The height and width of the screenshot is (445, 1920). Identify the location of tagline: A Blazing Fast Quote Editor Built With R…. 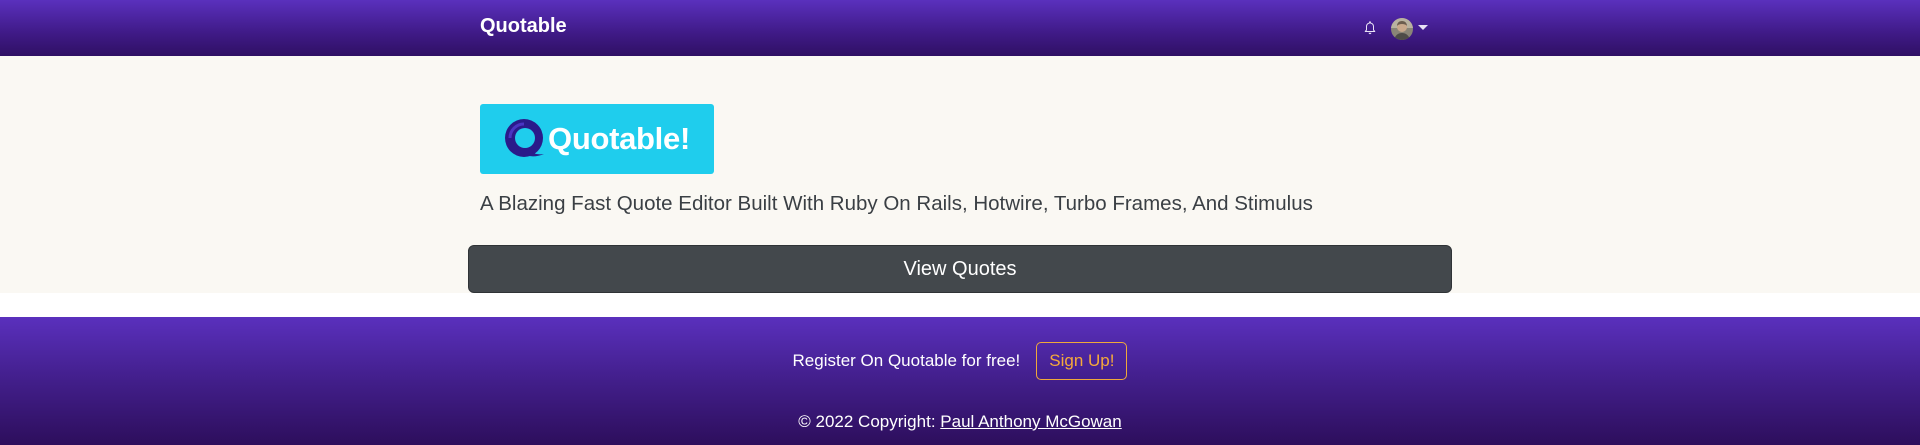
(896, 203).